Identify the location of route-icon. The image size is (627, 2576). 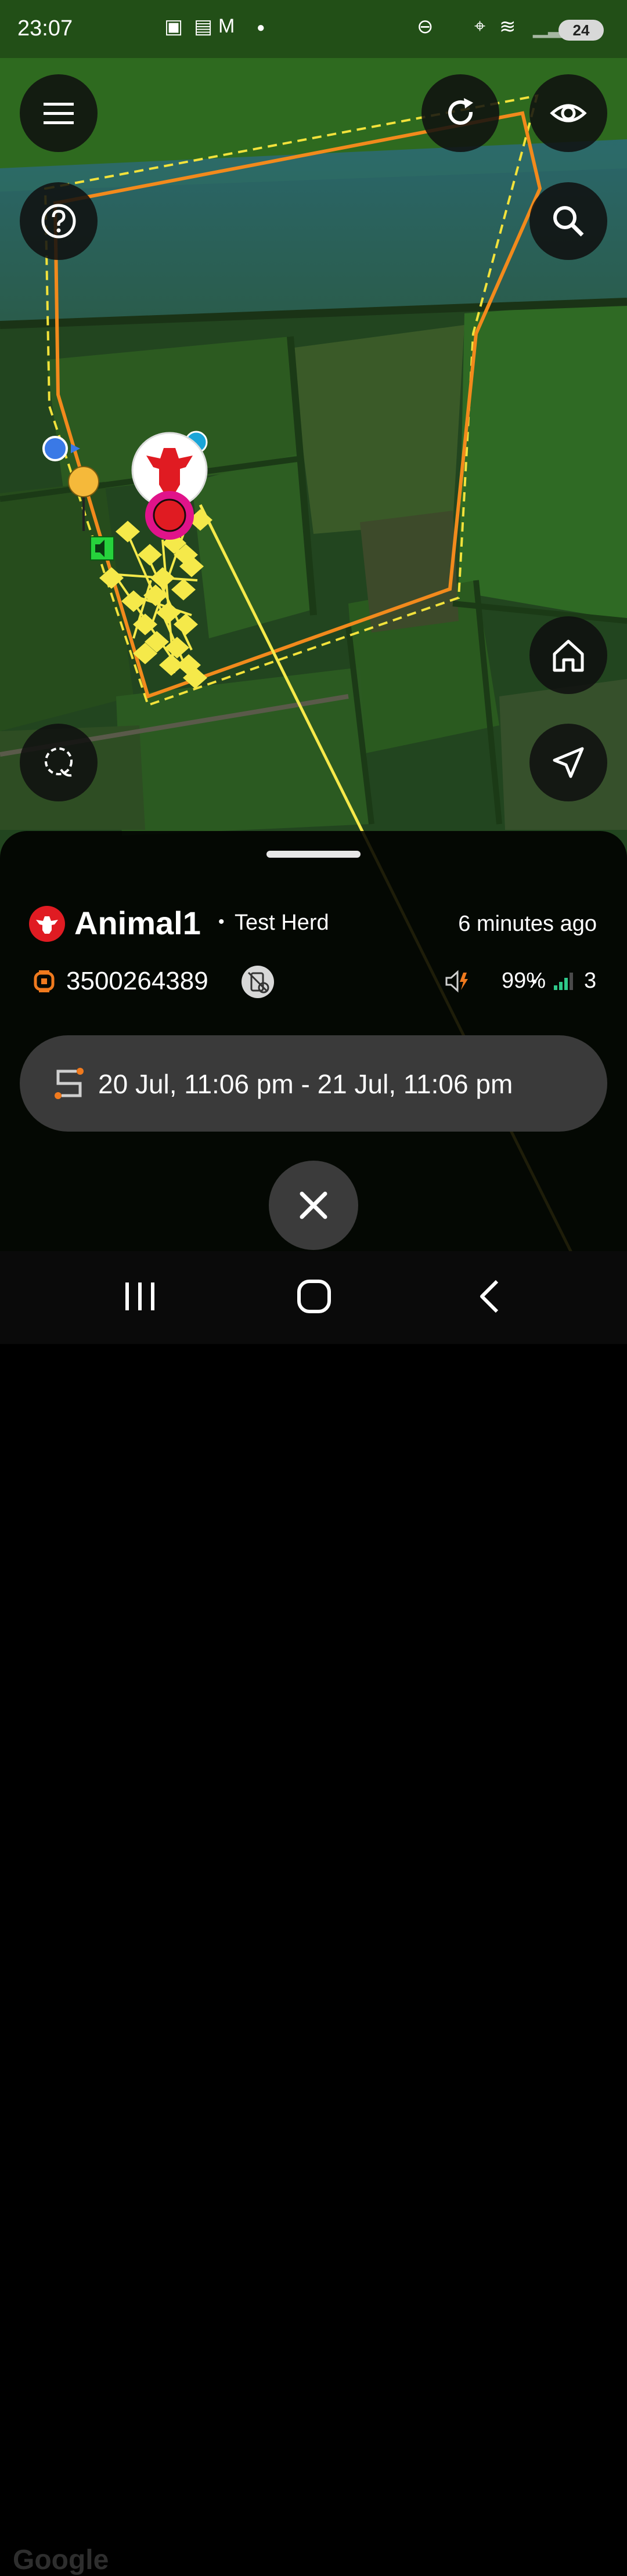
(69, 1083).